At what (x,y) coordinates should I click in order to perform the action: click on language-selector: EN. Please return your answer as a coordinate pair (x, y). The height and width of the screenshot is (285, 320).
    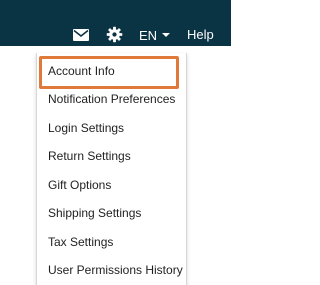
    Looking at the image, I should click on (155, 35).